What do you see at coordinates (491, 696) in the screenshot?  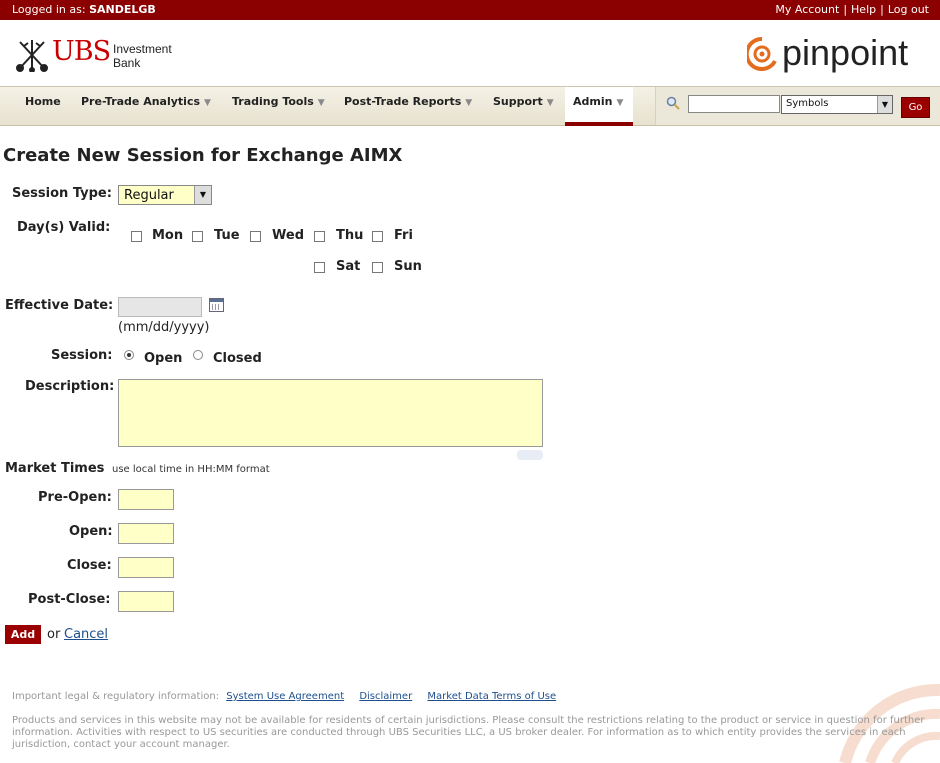 I see `market-data-terms-link: Market Data Terms of Use` at bounding box center [491, 696].